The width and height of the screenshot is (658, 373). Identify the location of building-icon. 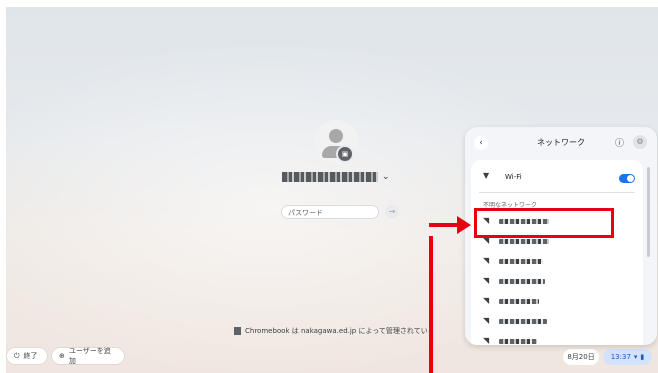
(237, 331).